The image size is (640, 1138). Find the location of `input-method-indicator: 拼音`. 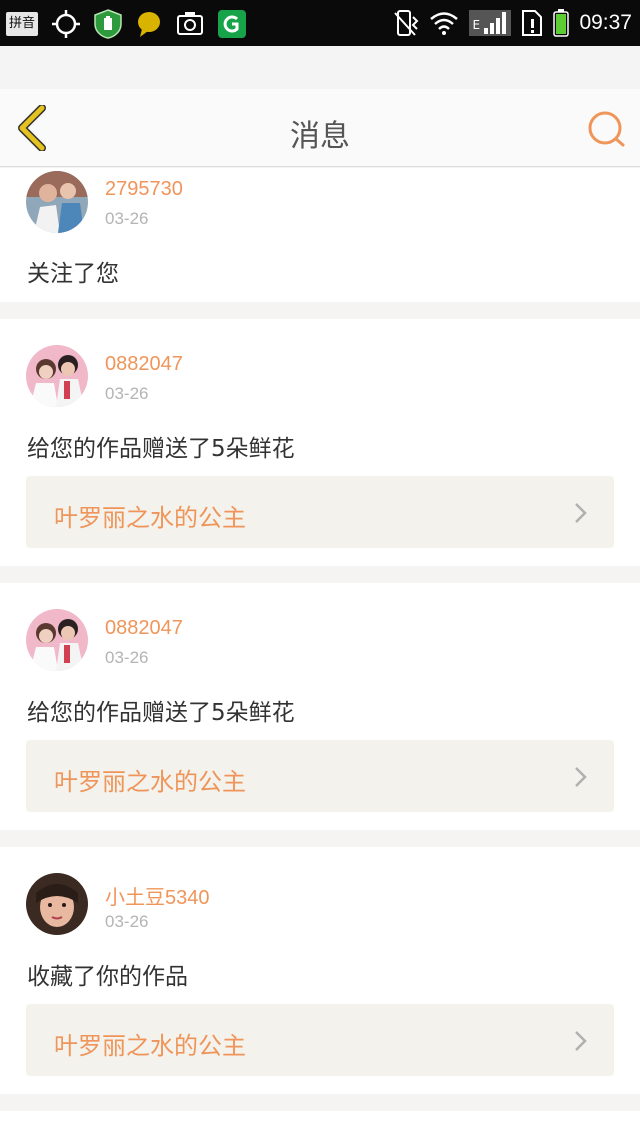

input-method-indicator: 拼音 is located at coordinates (22, 24).